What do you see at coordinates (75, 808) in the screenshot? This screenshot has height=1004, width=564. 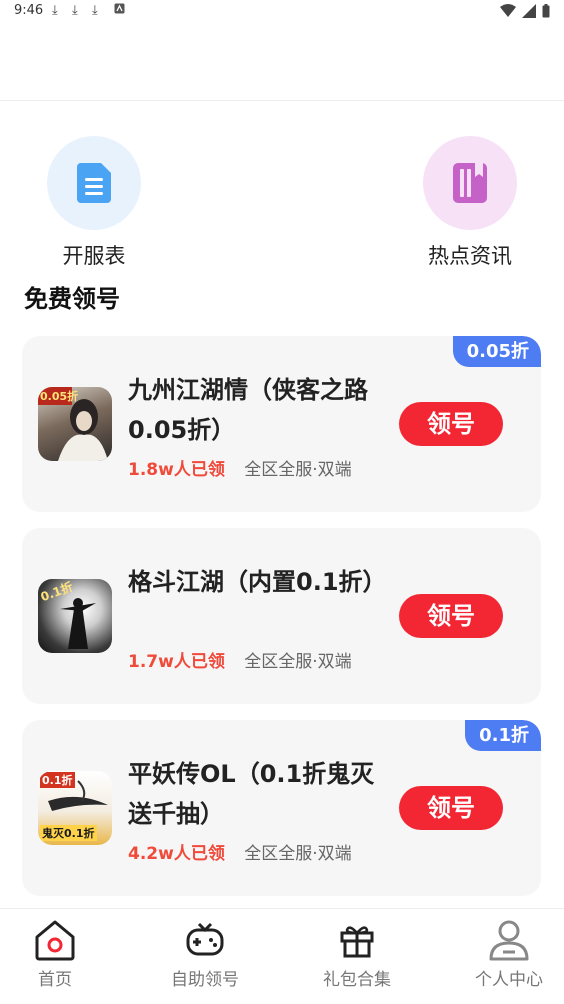 I see `game-icon: 0.1折 鬼灭0.1折` at bounding box center [75, 808].